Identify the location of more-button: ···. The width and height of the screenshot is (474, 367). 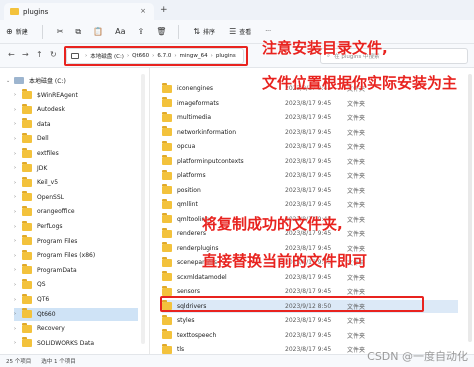
(268, 31).